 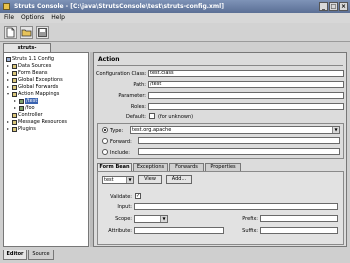 What do you see at coordinates (27, 51) in the screenshot?
I see `file-tab: struts-config.xml` at bounding box center [27, 51].